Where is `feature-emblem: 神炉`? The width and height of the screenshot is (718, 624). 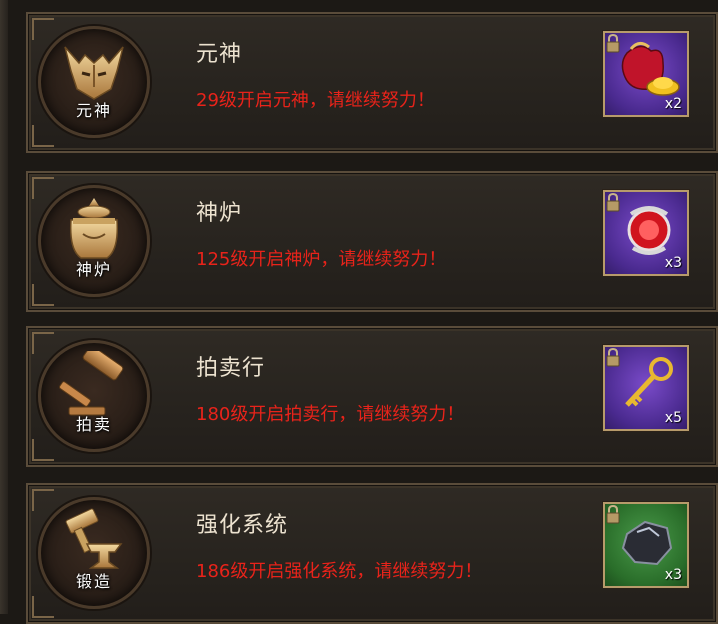 feature-emblem: 神炉 is located at coordinates (94, 241).